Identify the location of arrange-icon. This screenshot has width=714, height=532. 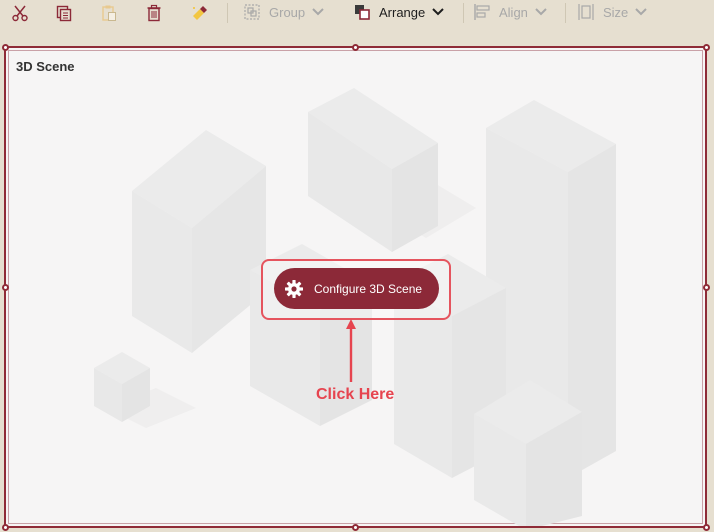
(362, 12).